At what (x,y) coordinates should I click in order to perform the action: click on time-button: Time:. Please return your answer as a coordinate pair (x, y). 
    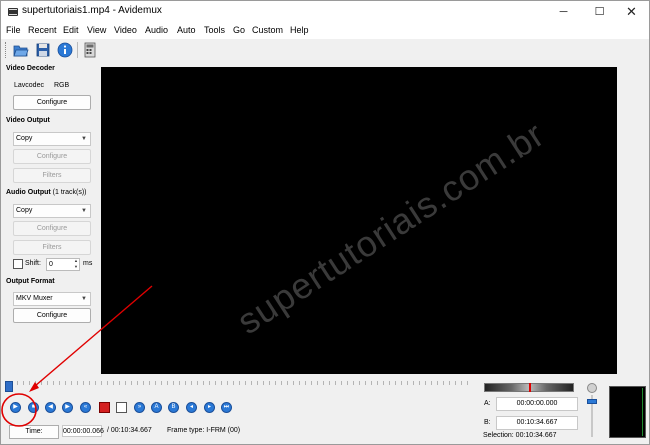
    Looking at the image, I should click on (34, 432).